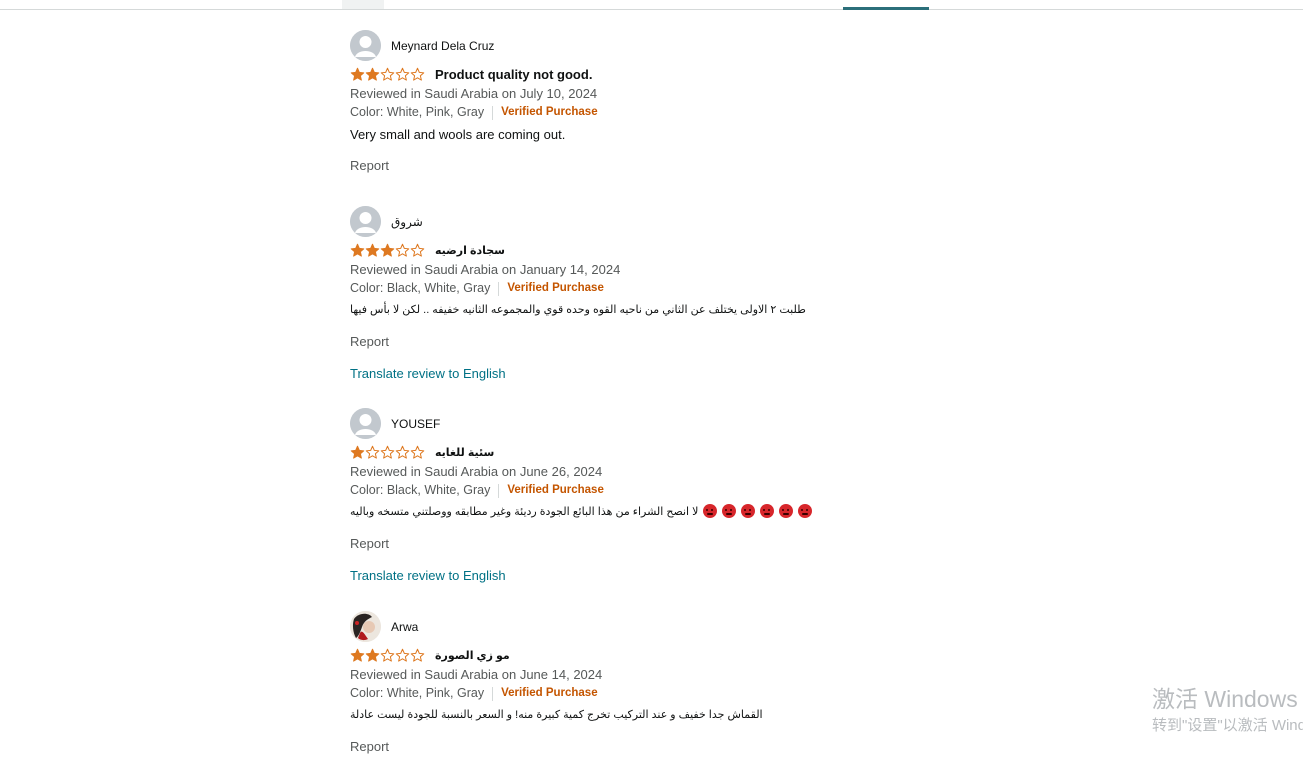  What do you see at coordinates (443, 45) in the screenshot?
I see `reviewer-name: Meynard Dela Cruz` at bounding box center [443, 45].